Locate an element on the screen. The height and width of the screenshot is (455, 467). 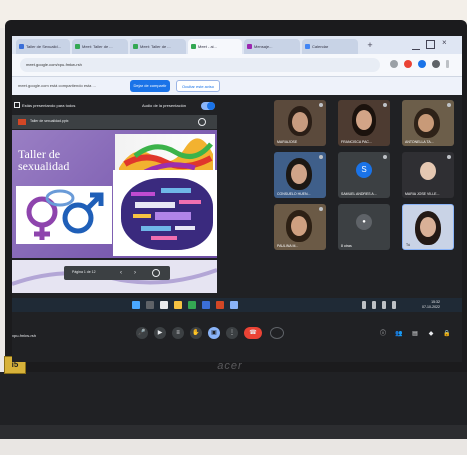
clock-date: 07-10-2022 is located at coordinates (431, 307).